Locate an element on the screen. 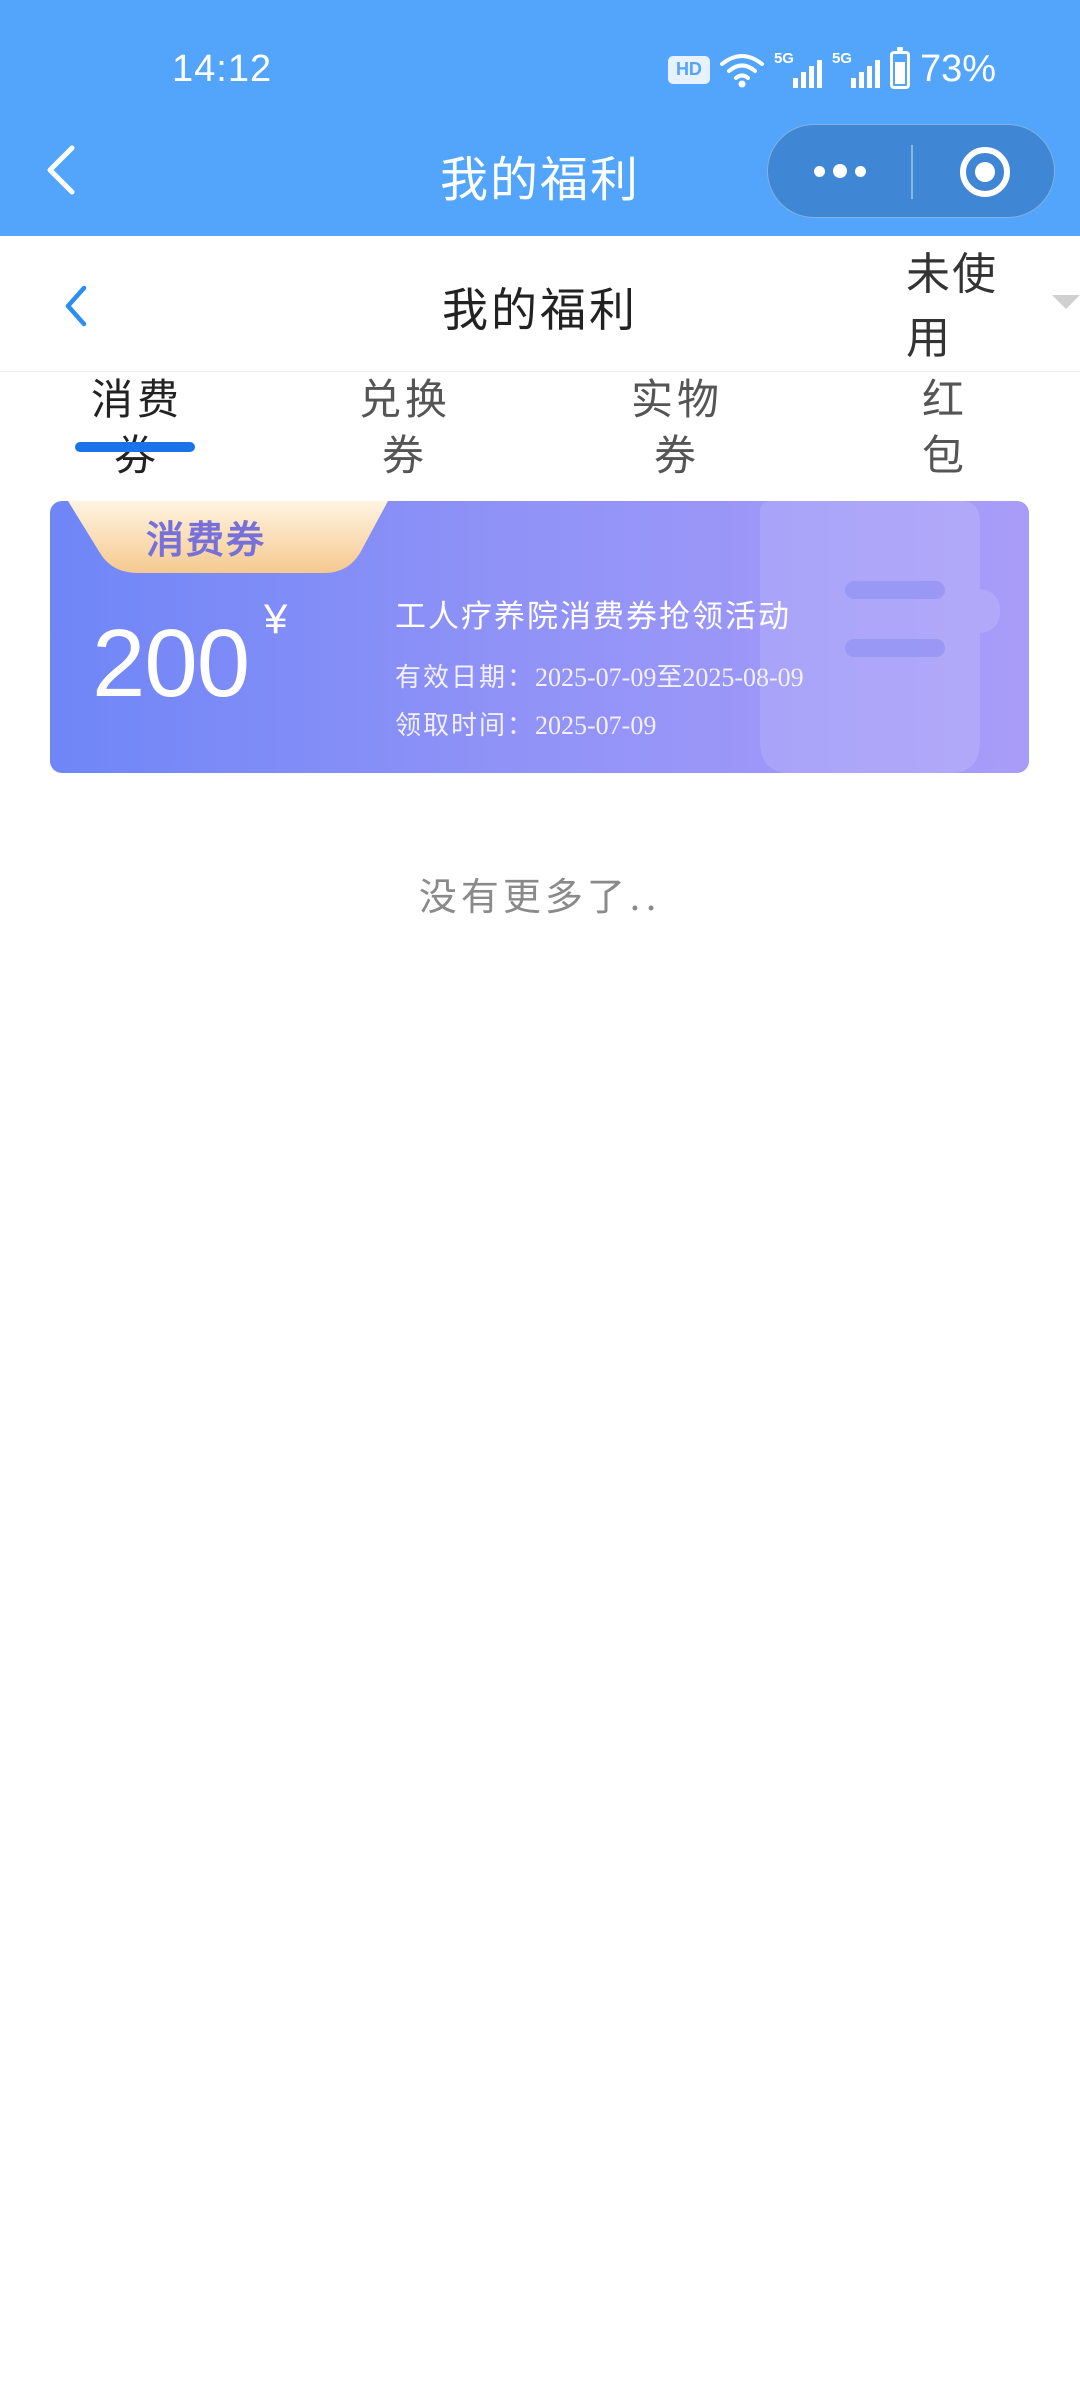 The image size is (1080, 2400). cellular-signal-icon-2: 5G is located at coordinates (856, 70).